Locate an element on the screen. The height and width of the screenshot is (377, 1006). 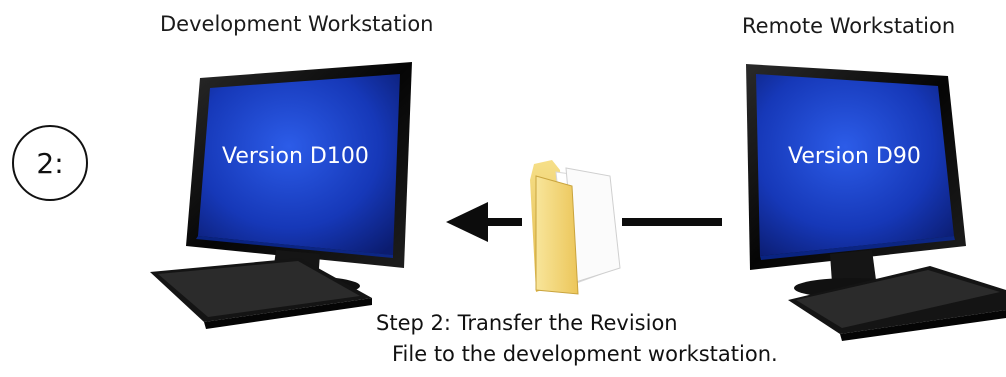
remote-workstation-title: Remote Workstation is located at coordinates (849, 26).